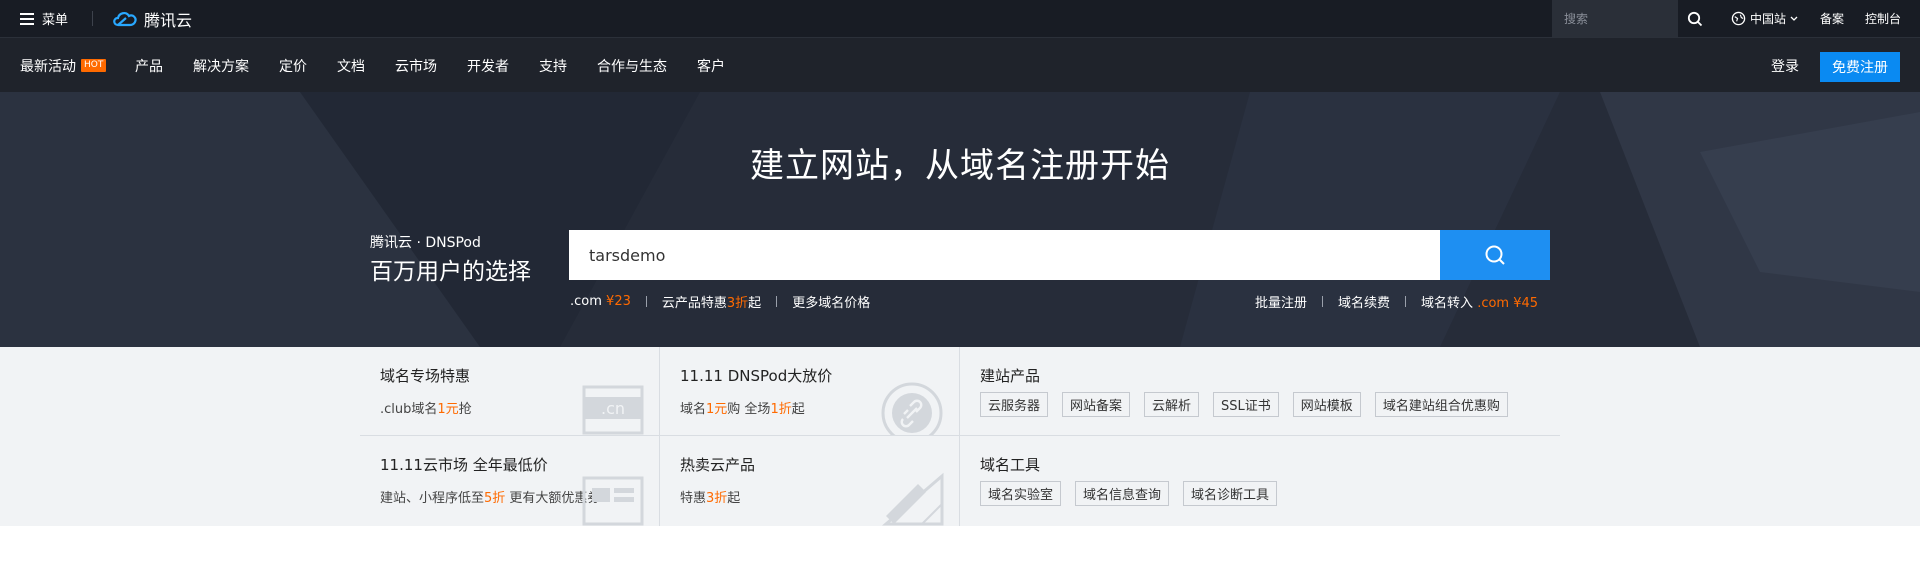  What do you see at coordinates (737, 303) in the screenshot?
I see `promo-discount: 3折` at bounding box center [737, 303].